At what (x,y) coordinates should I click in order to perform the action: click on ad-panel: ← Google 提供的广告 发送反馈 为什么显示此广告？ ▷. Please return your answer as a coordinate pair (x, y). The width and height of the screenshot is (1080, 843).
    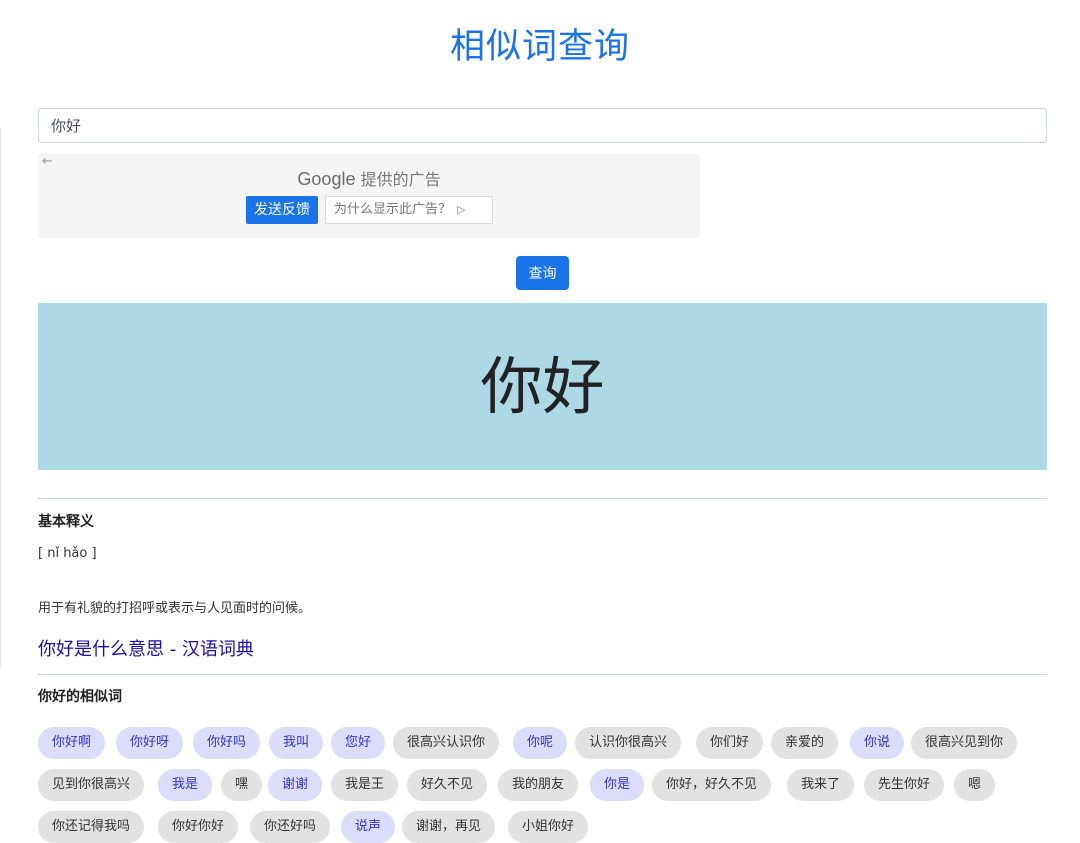
    Looking at the image, I should click on (369, 196).